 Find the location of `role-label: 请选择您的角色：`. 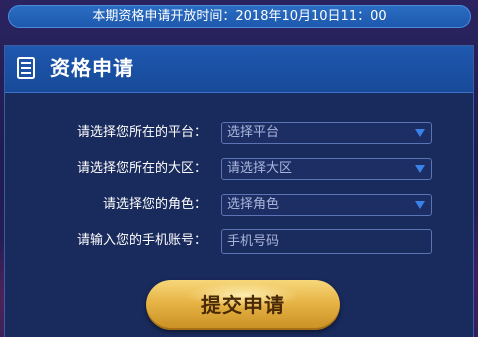

role-label: 请选择您的角色： is located at coordinates (154, 204).